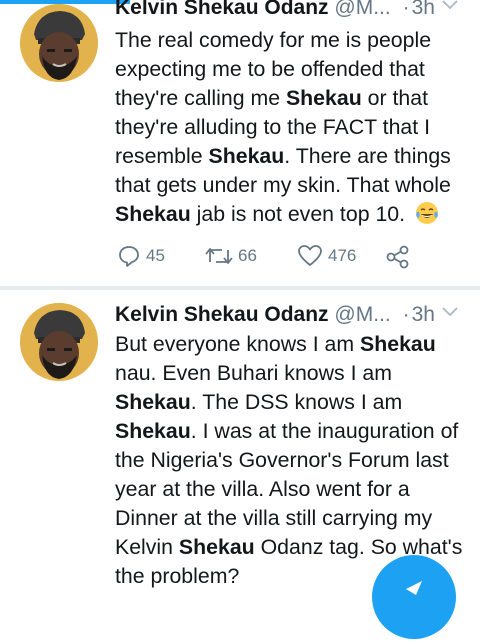 This screenshot has height=644, width=480. Describe the element at coordinates (129, 256) in the screenshot. I see `reply-icon` at that location.